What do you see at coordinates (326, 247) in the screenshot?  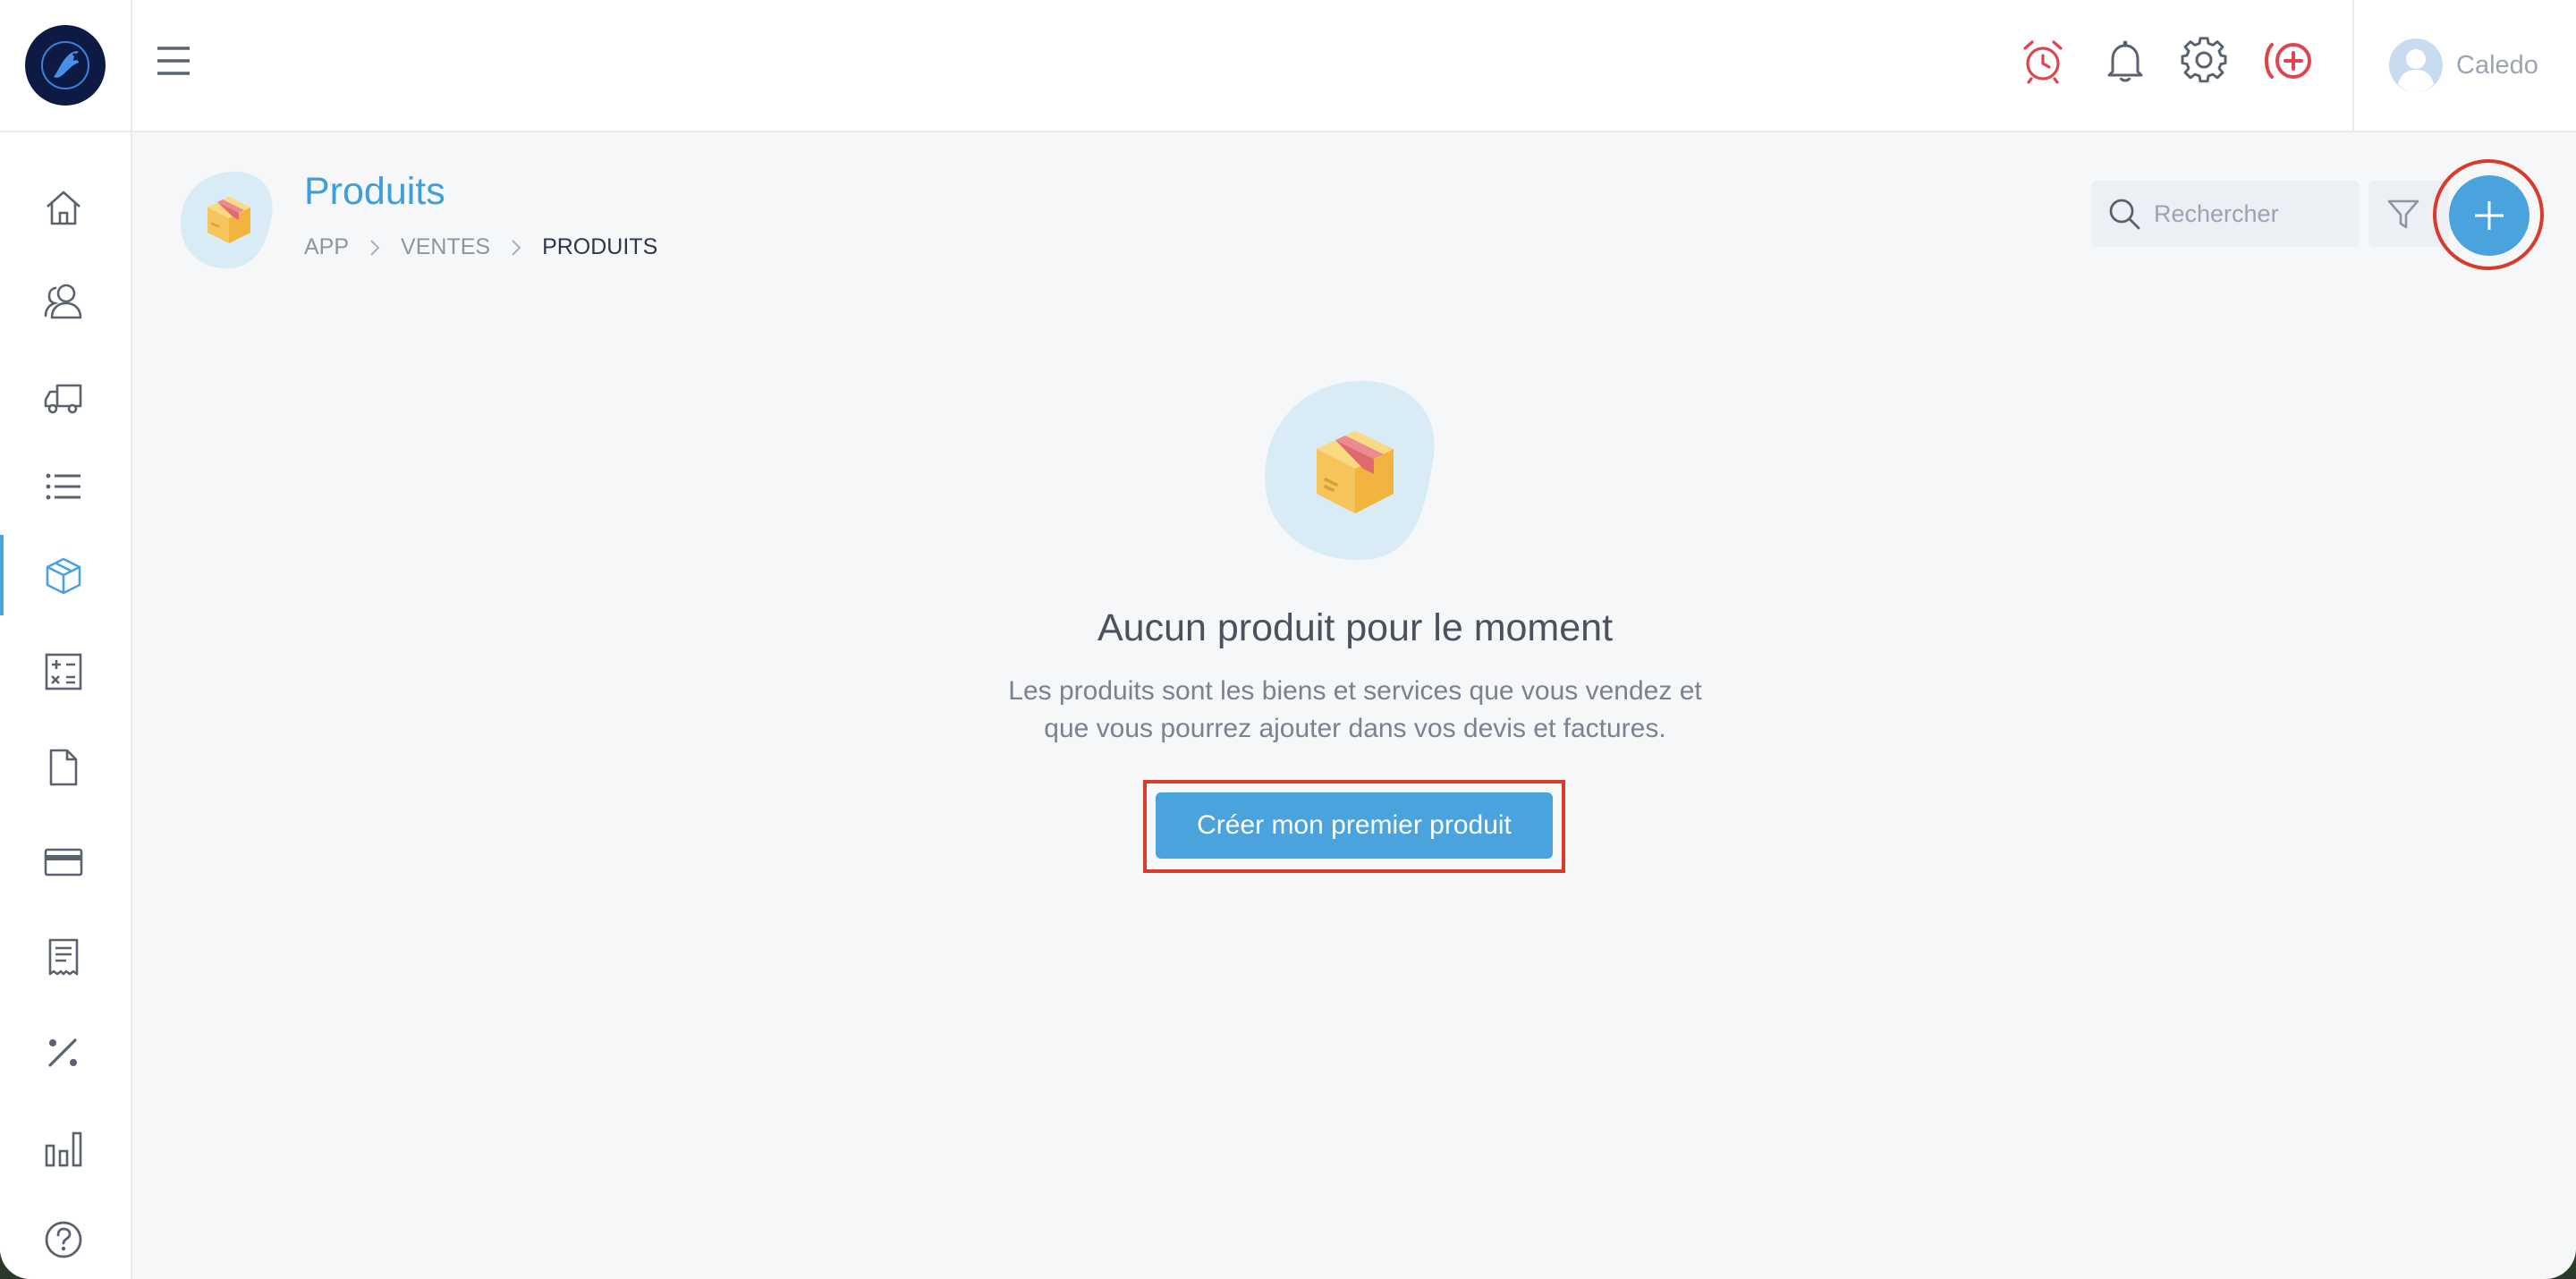 I see `breadcrumb-item-app: APP` at bounding box center [326, 247].